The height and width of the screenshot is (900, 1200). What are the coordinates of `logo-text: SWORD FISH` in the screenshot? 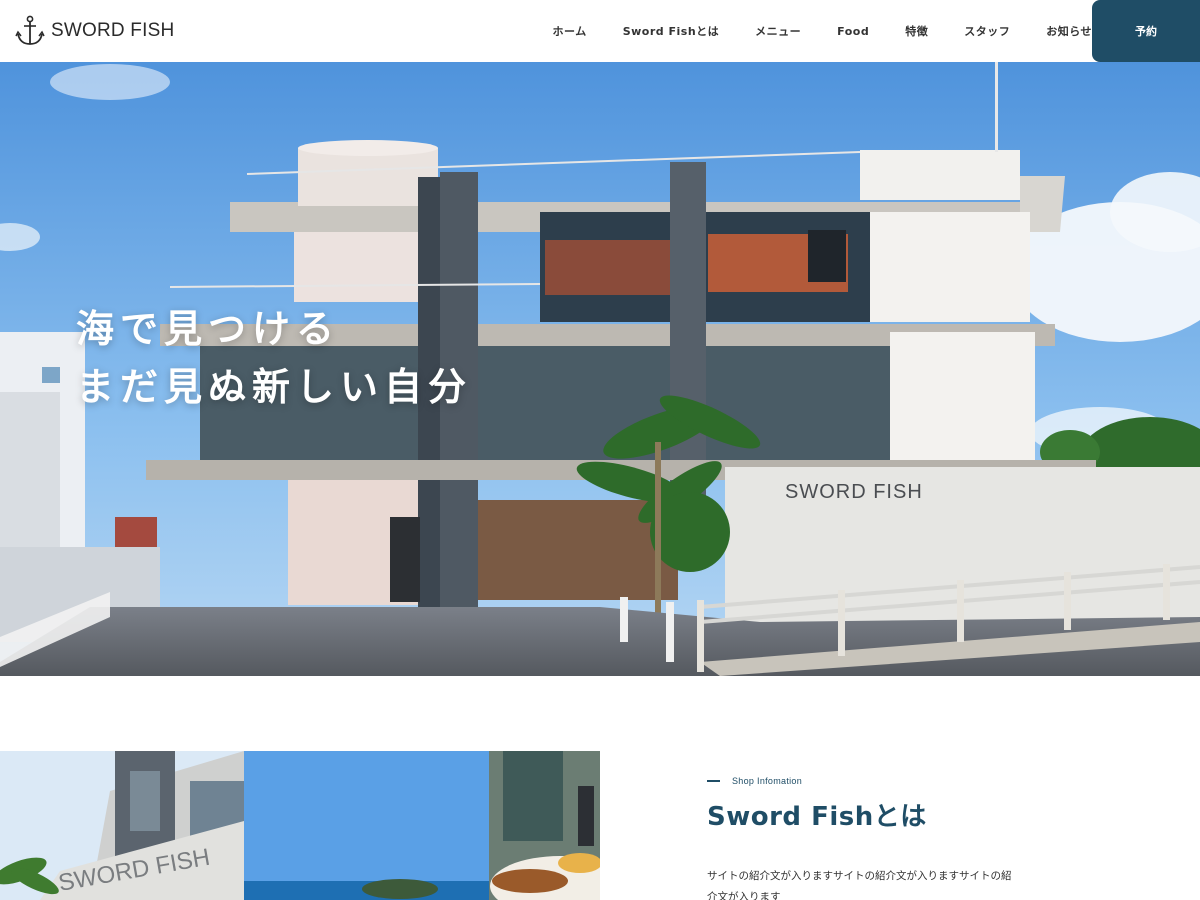 It's located at (113, 30).